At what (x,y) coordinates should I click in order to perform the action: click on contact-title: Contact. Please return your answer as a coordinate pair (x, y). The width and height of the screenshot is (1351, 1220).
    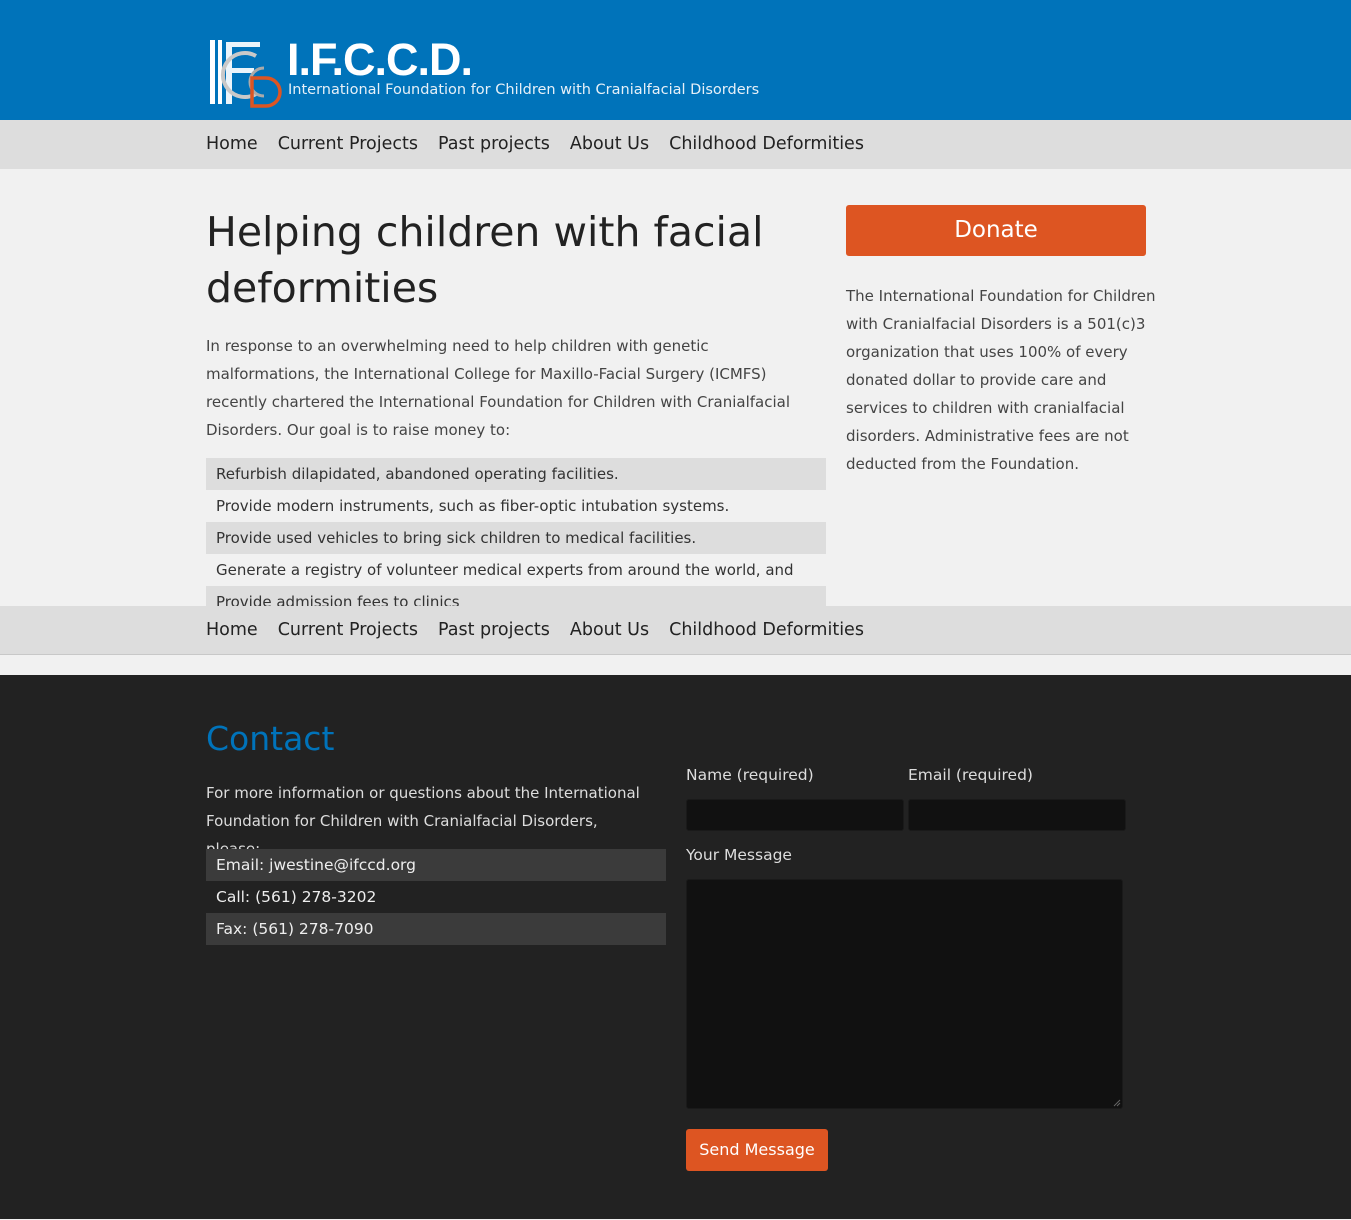
    Looking at the image, I should click on (270, 738).